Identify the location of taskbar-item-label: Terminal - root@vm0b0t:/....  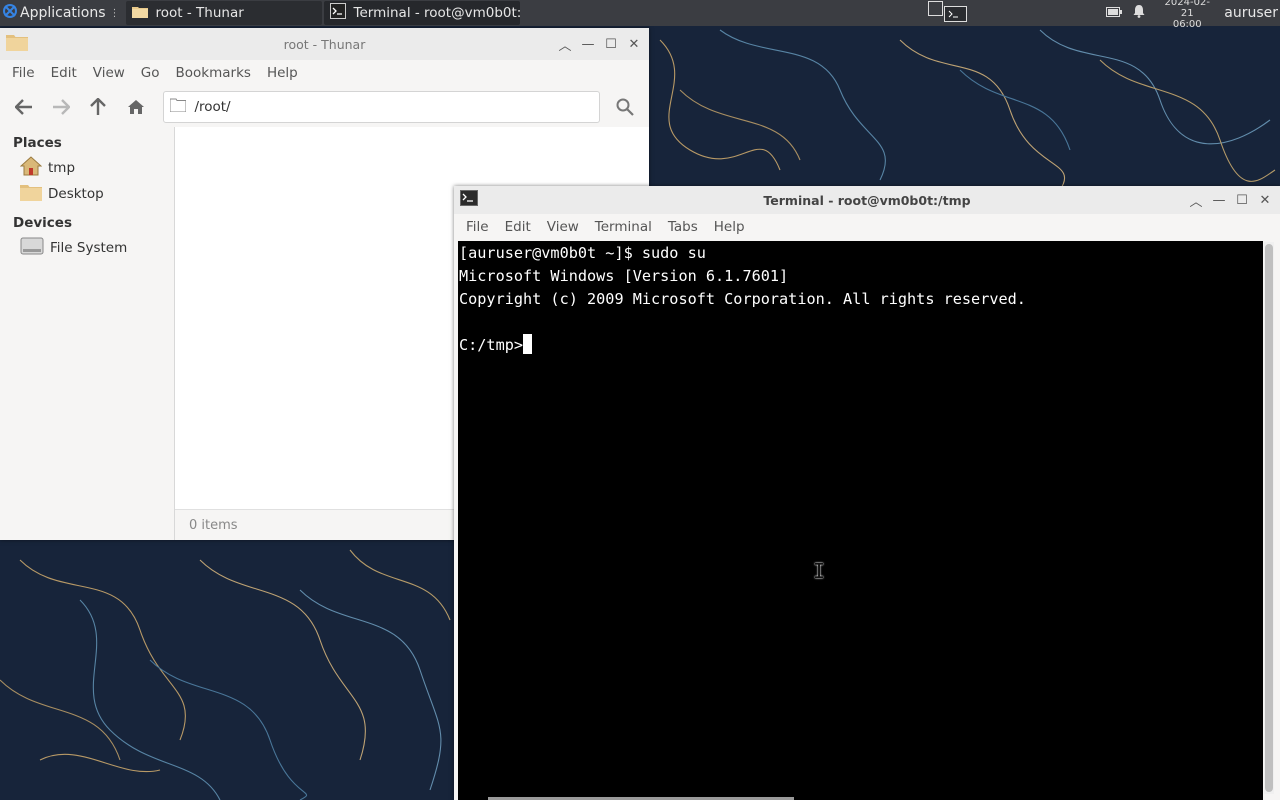
(436, 13).